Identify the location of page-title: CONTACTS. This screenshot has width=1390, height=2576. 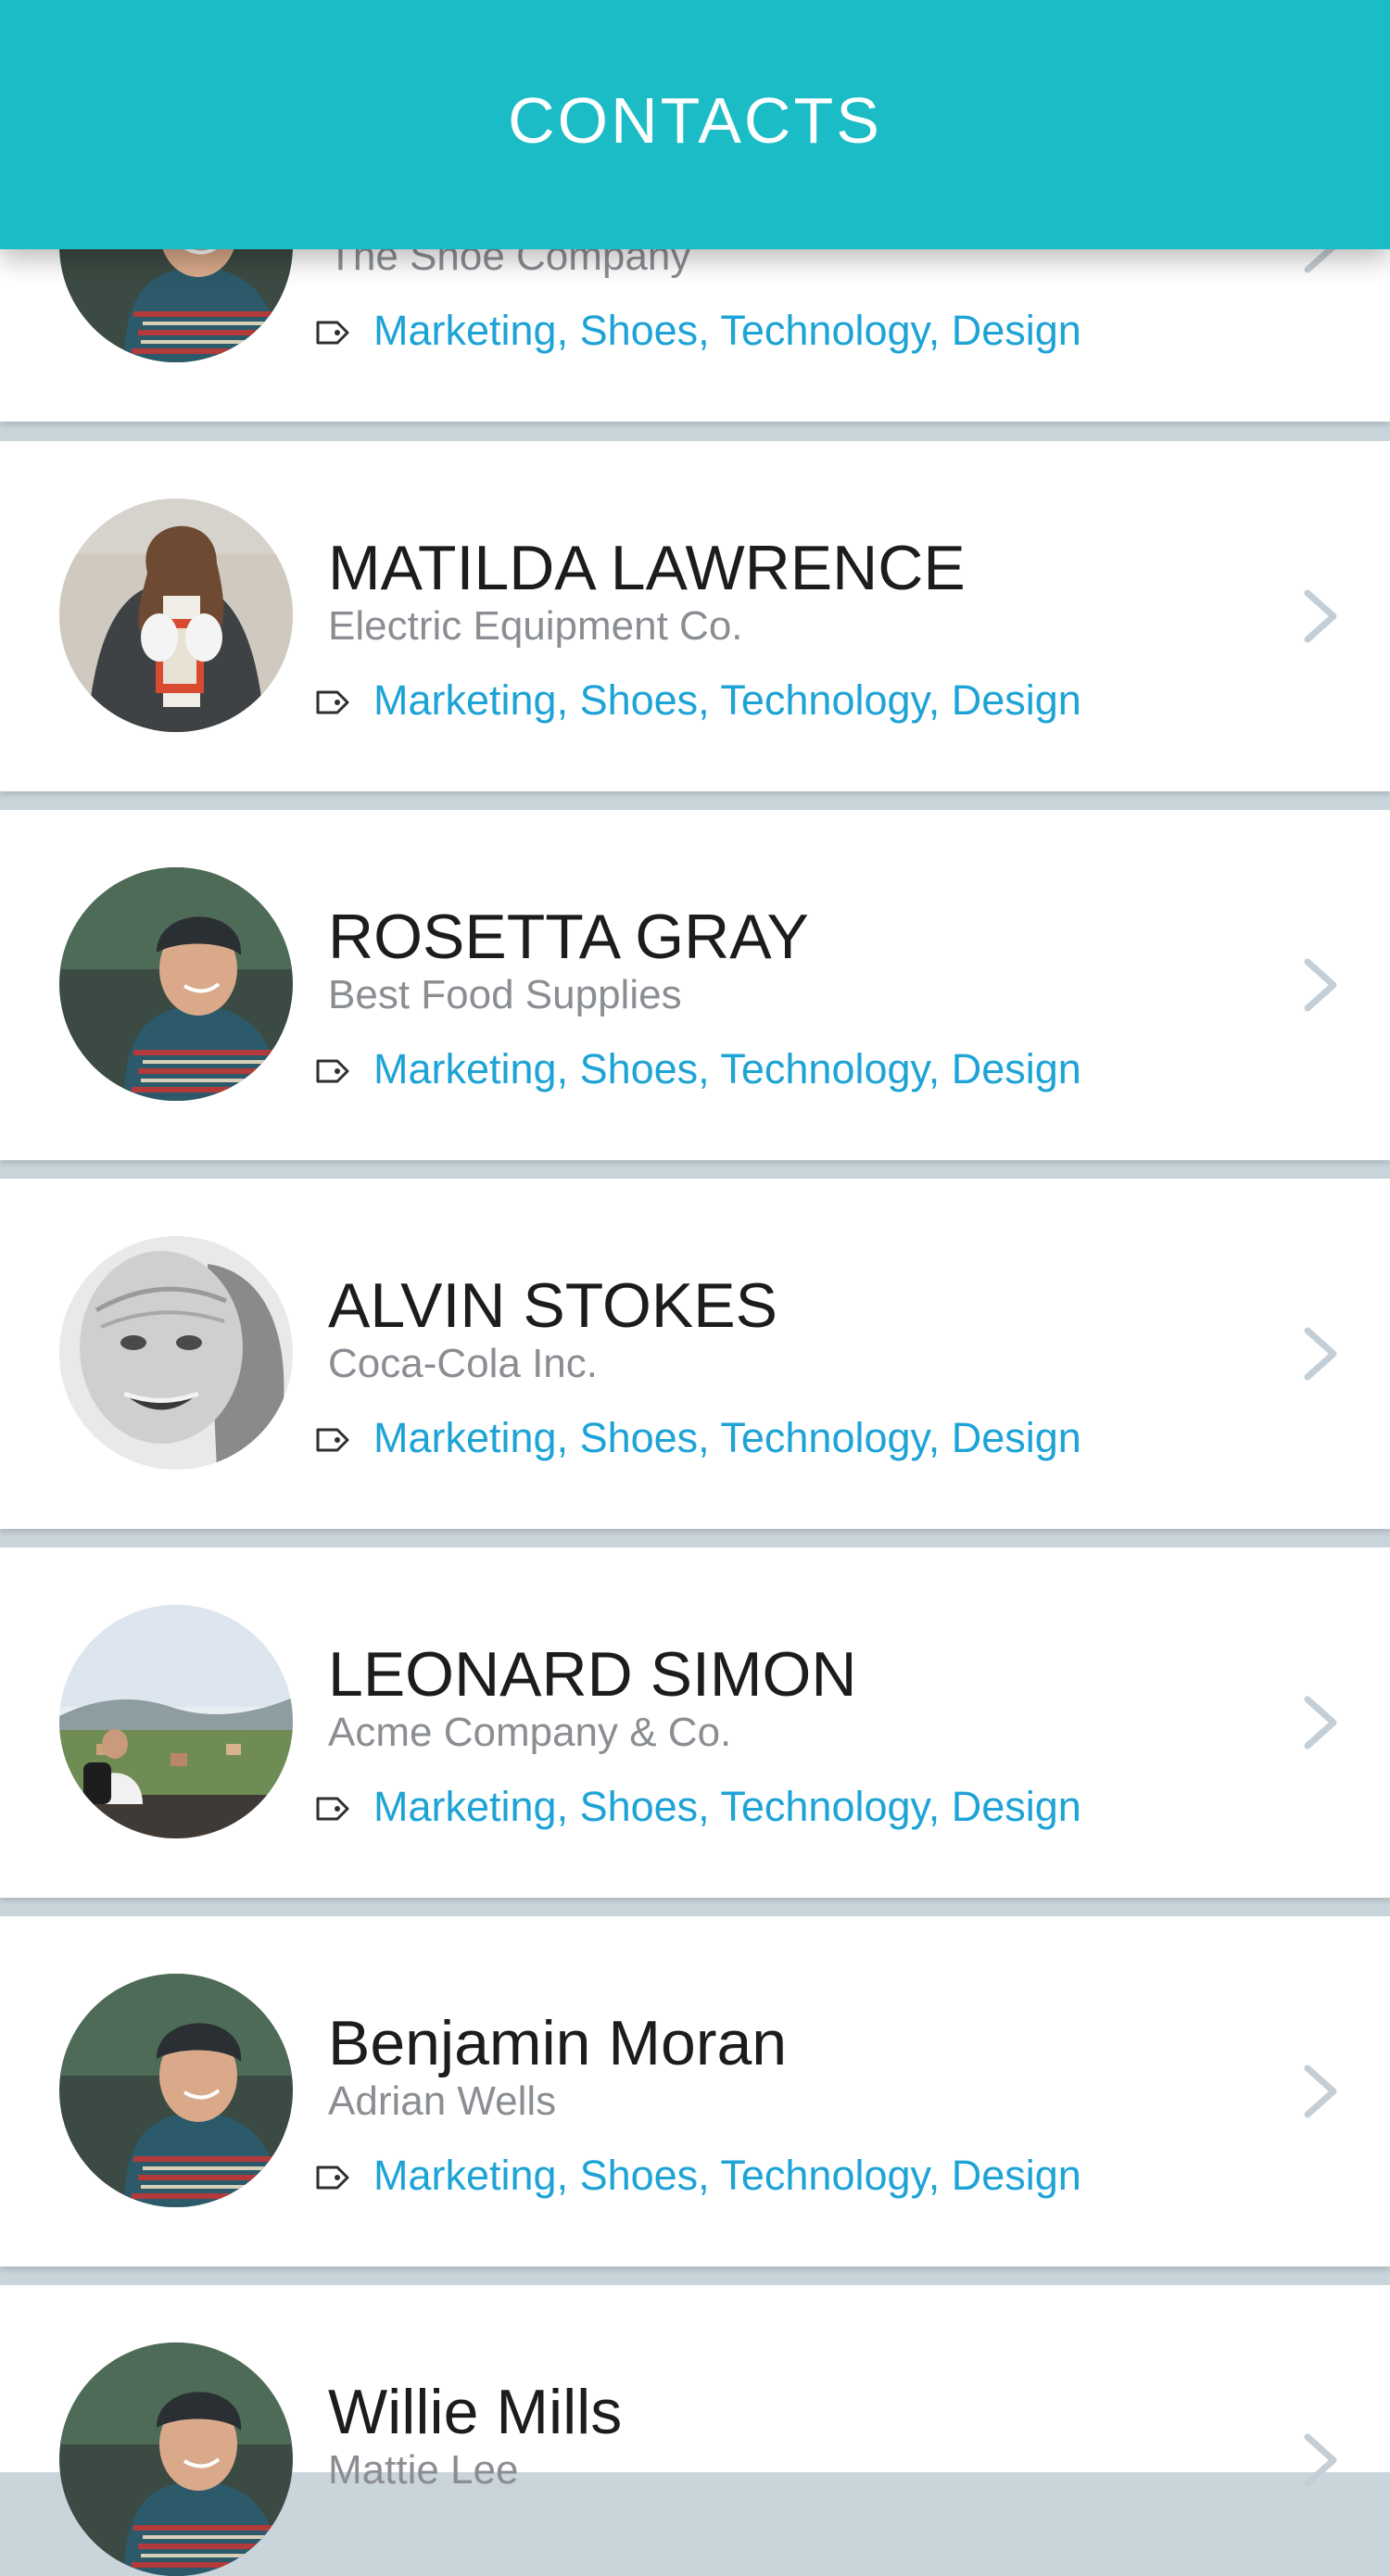
(695, 120).